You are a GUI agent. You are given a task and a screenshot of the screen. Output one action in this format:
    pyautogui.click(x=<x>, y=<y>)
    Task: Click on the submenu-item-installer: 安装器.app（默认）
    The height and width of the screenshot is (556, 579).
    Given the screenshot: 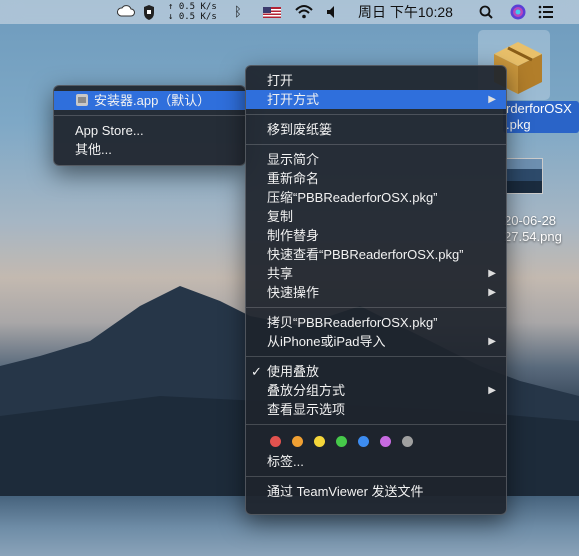 What is the action you would take?
    pyautogui.click(x=149, y=100)
    